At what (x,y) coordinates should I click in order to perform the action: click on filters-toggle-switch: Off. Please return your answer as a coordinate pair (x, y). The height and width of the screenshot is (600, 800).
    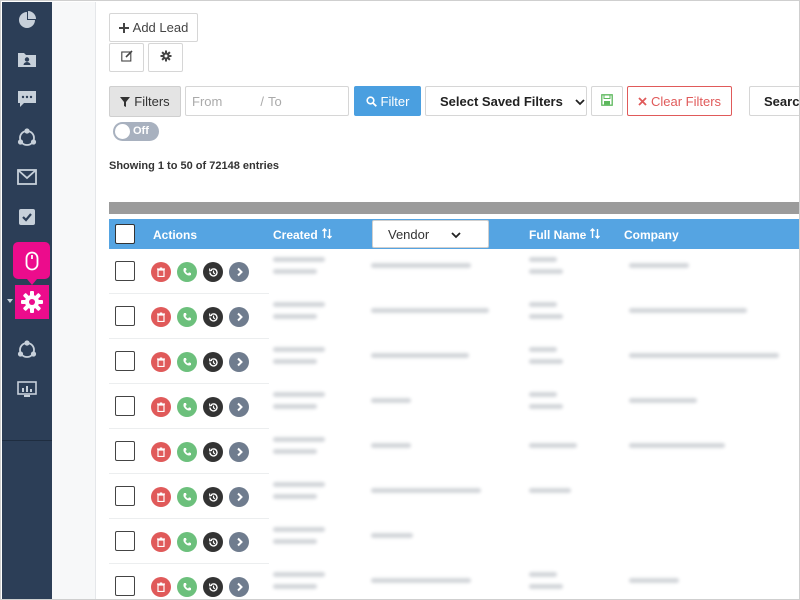
    Looking at the image, I should click on (136, 131).